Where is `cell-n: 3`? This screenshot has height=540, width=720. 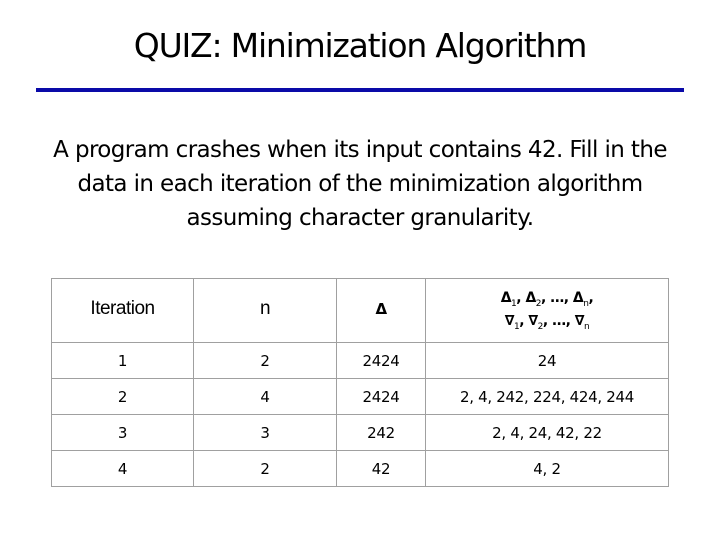 cell-n: 3 is located at coordinates (265, 432).